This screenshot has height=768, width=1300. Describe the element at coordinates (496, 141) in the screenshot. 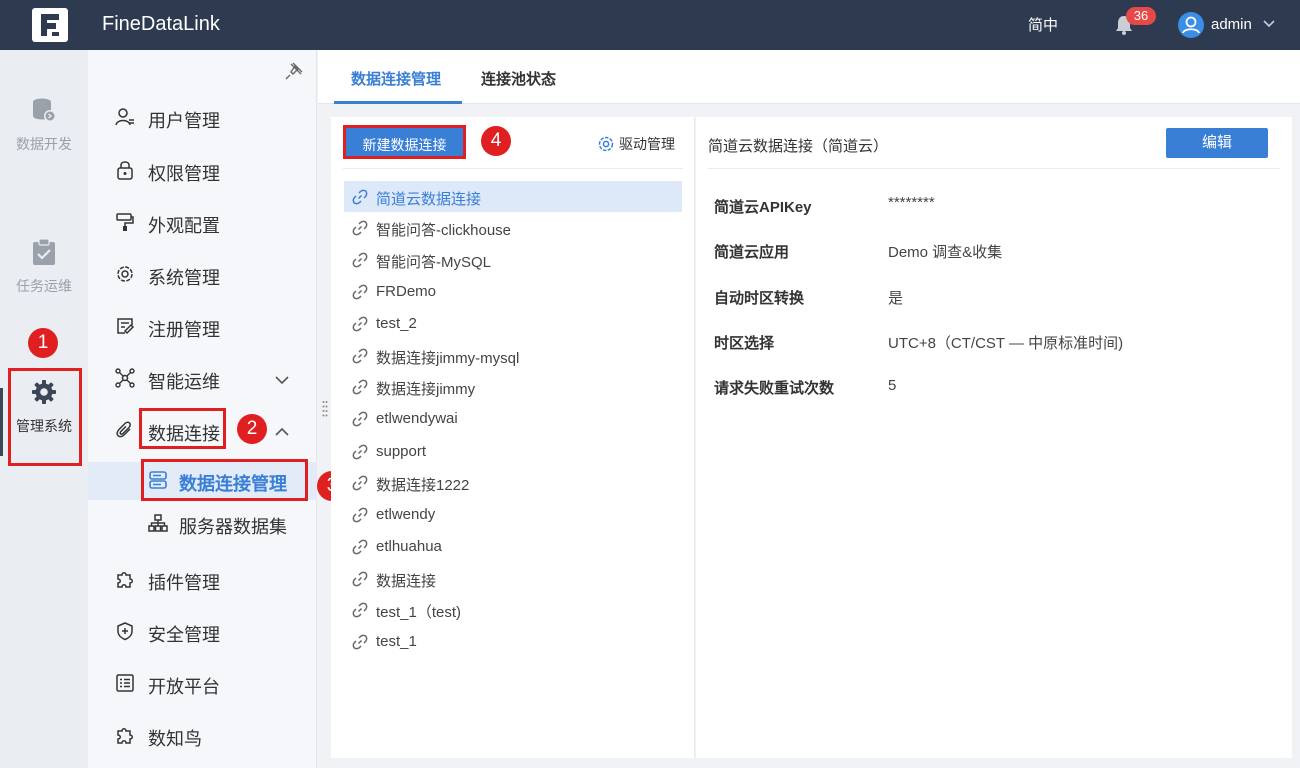

I see `annotation-marker-4: 4` at that location.